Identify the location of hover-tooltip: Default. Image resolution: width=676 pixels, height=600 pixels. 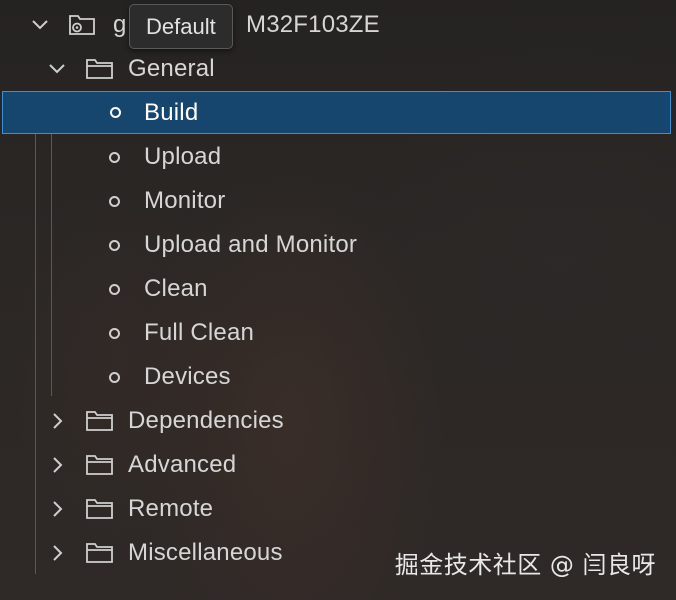
(181, 26).